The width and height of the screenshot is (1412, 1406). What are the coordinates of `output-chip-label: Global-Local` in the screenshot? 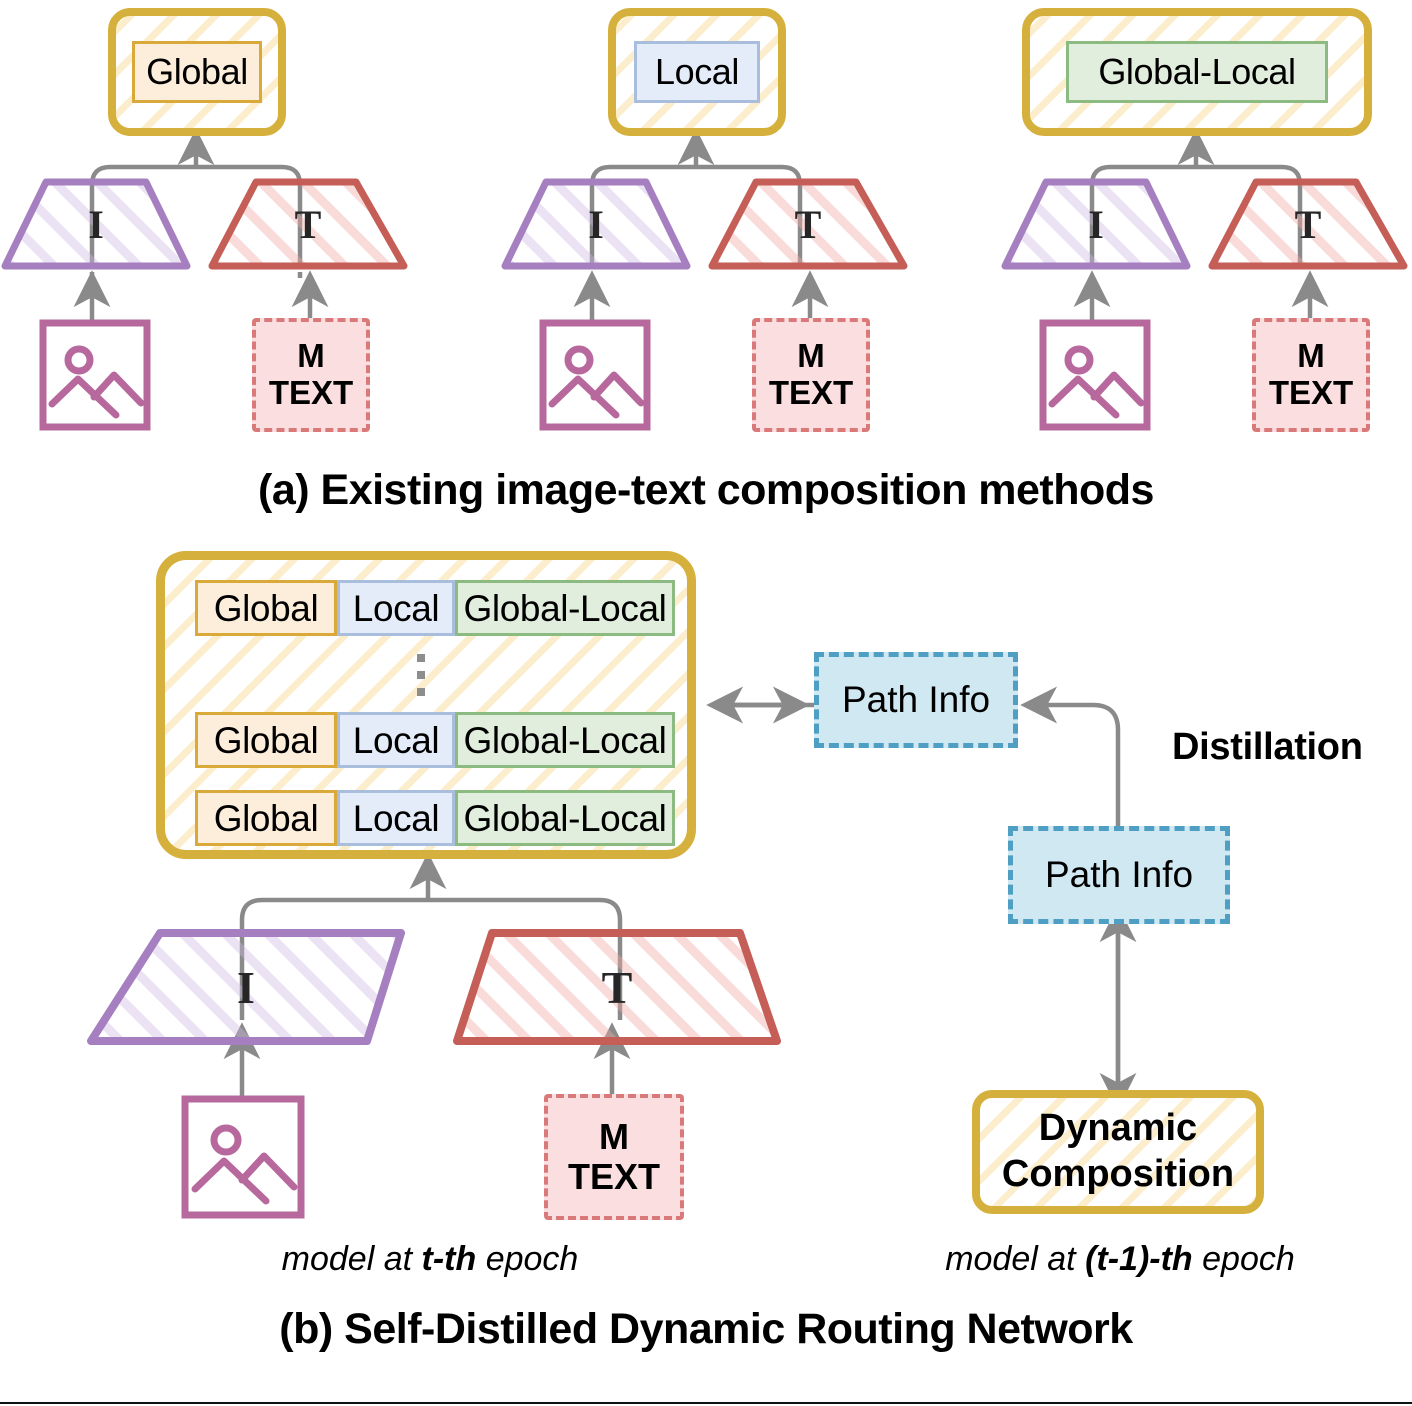 It's located at (1197, 71).